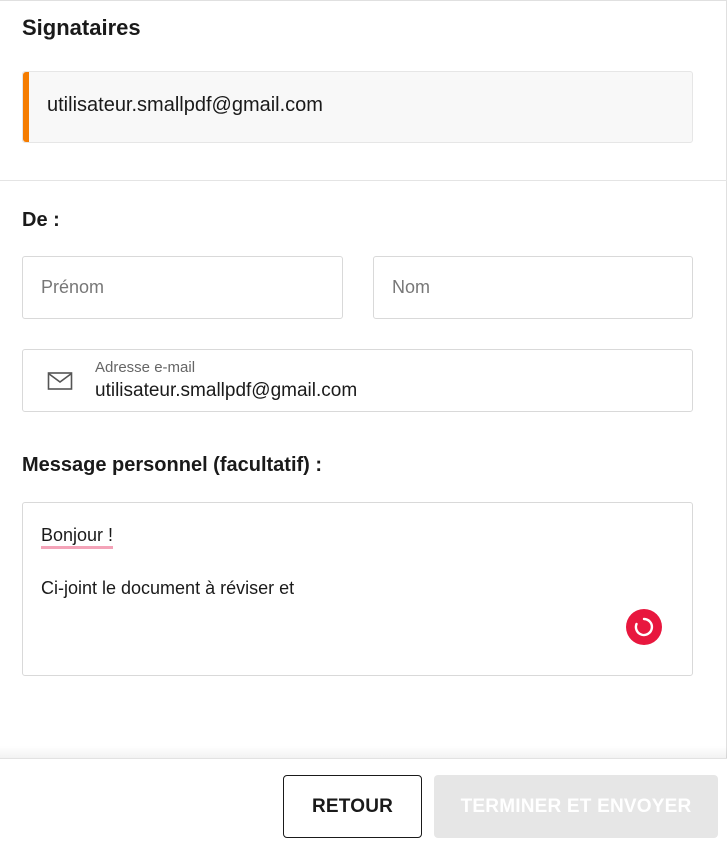 Image resolution: width=727 pixels, height=845 pixels. I want to click on signer-email: utilisateur.smallpdf@gmail.com, so click(185, 105).